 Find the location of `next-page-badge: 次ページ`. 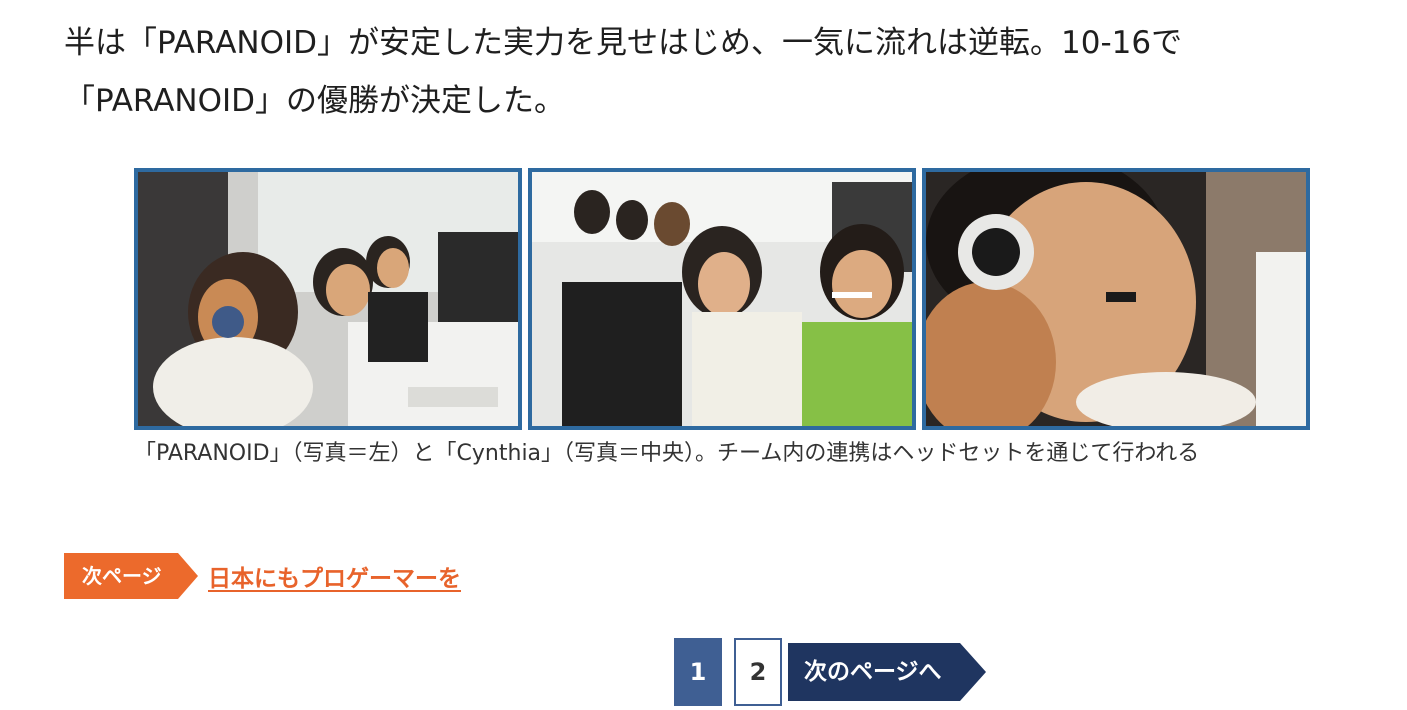

next-page-badge: 次ページ is located at coordinates (131, 576).